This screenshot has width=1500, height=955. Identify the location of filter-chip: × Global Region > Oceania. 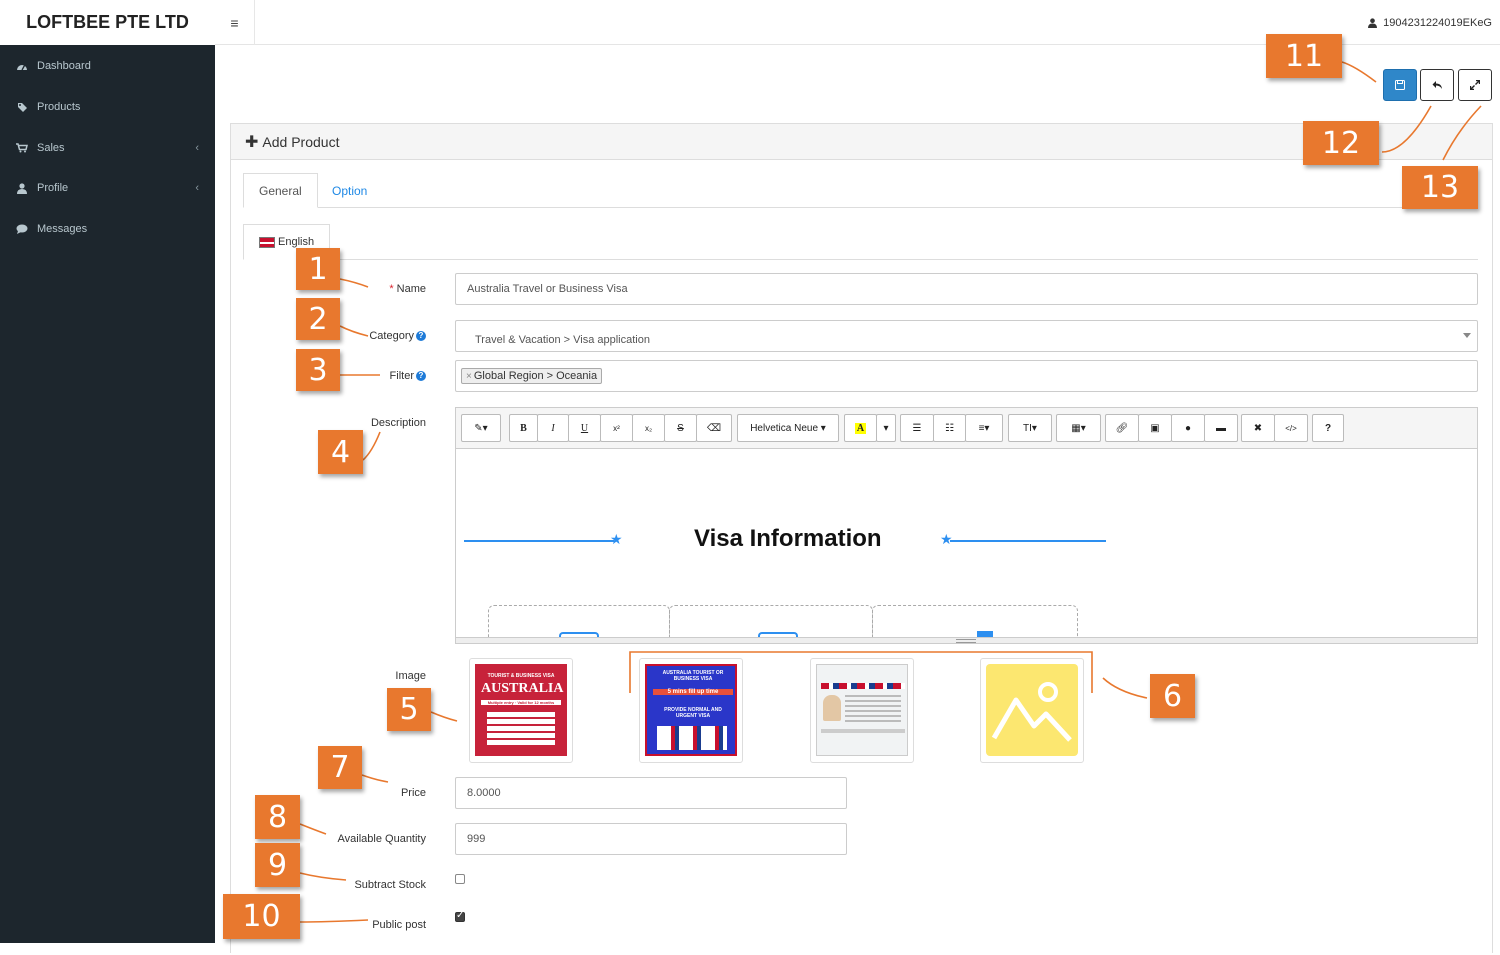
(532, 376).